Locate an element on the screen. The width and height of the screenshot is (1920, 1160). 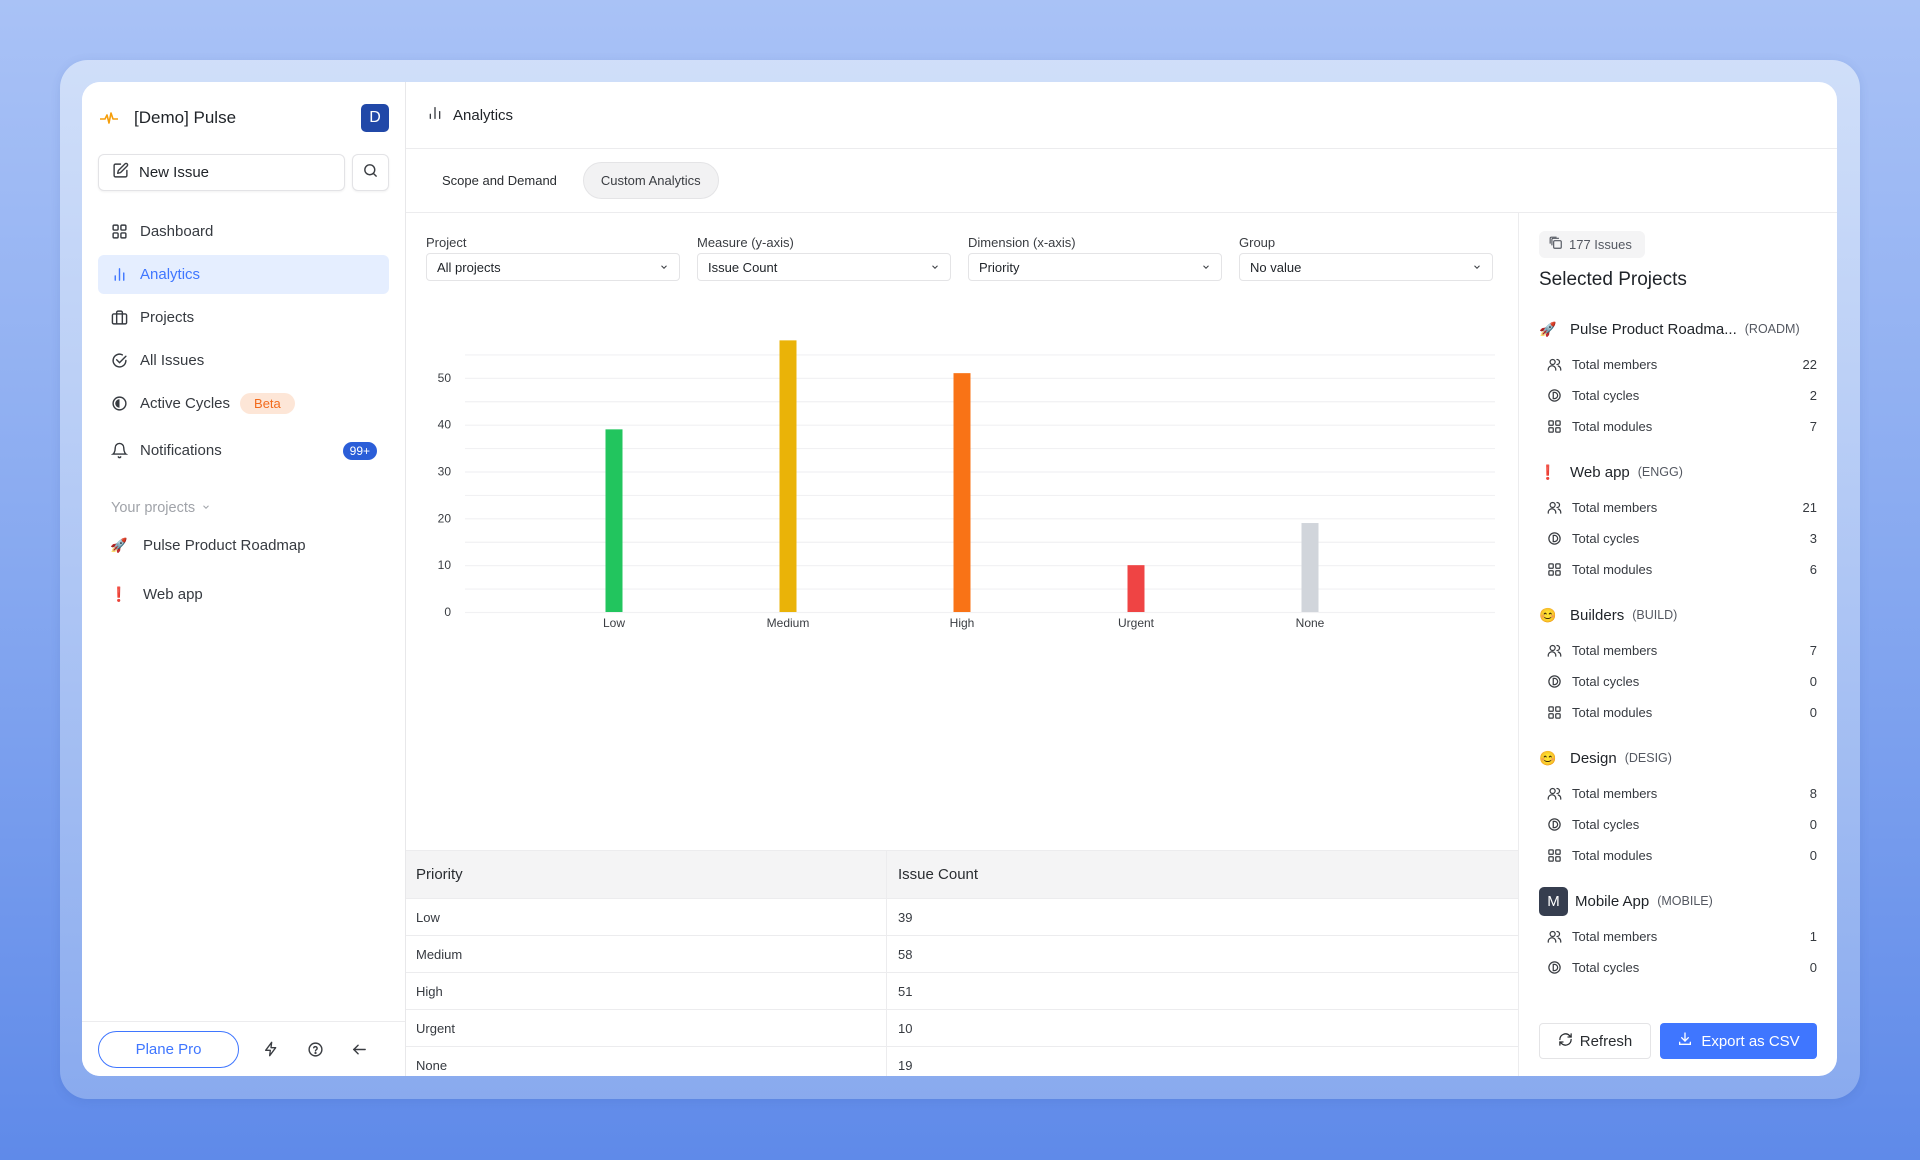
filter-project: Project All projects is located at coordinates (553, 258).